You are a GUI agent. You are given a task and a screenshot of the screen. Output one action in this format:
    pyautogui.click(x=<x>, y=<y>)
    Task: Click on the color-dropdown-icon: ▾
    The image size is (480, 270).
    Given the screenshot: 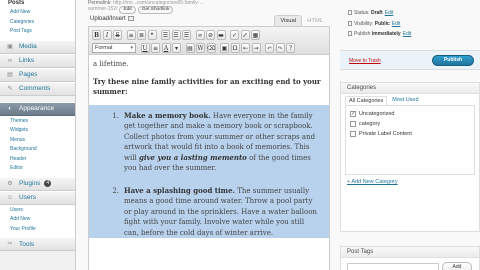 What is the action you would take?
    pyautogui.click(x=176, y=48)
    